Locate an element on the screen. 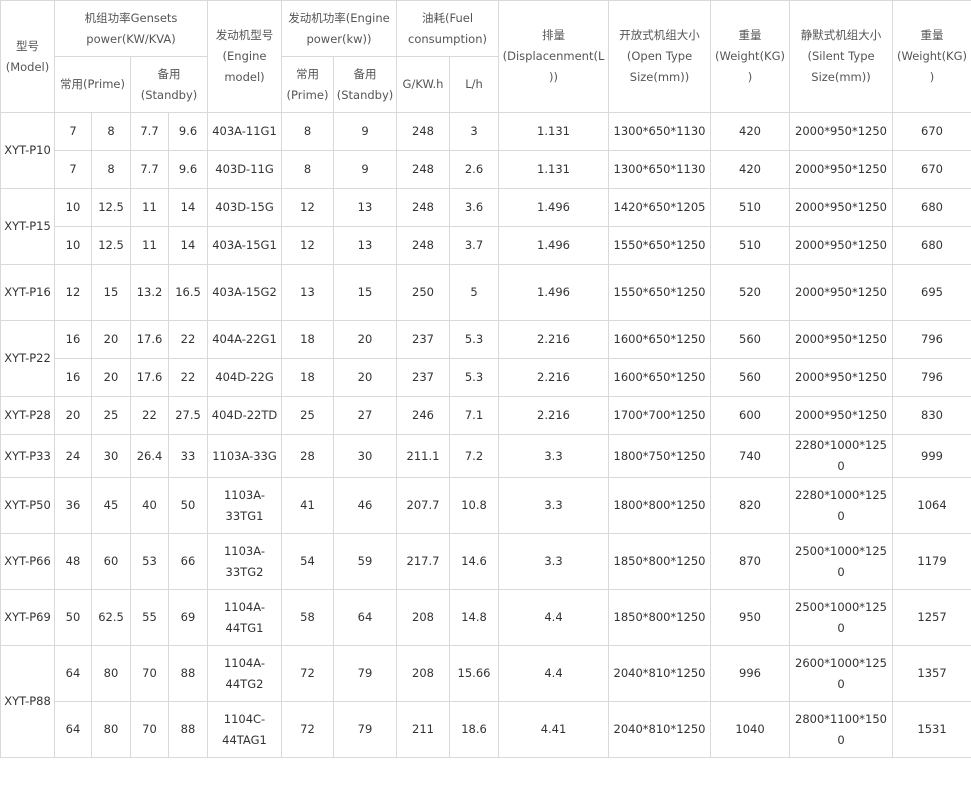 This screenshot has width=971, height=792. cell-open-weight: 870 is located at coordinates (750, 561).